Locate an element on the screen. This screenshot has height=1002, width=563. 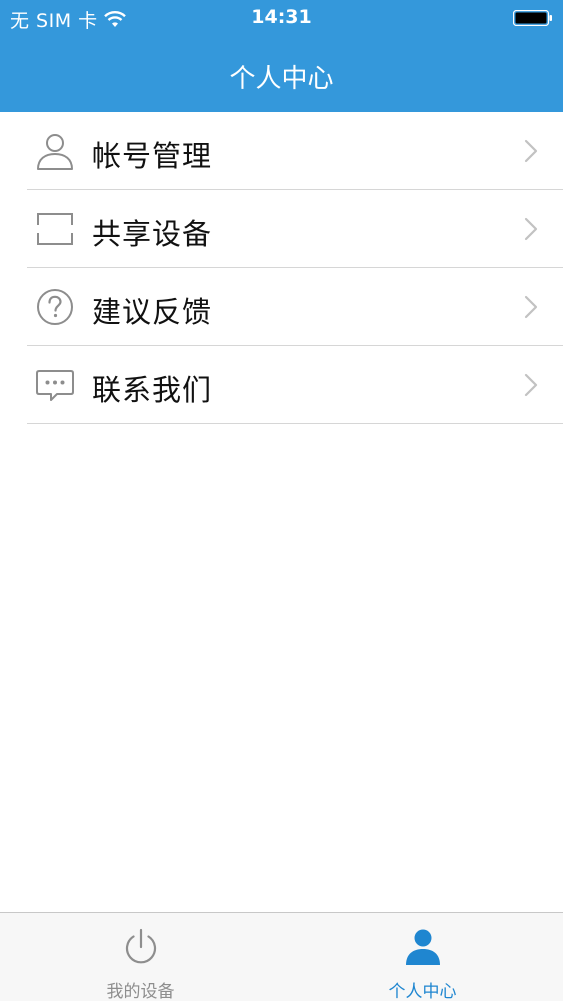
page-title: 个人中心 is located at coordinates (281, 79).